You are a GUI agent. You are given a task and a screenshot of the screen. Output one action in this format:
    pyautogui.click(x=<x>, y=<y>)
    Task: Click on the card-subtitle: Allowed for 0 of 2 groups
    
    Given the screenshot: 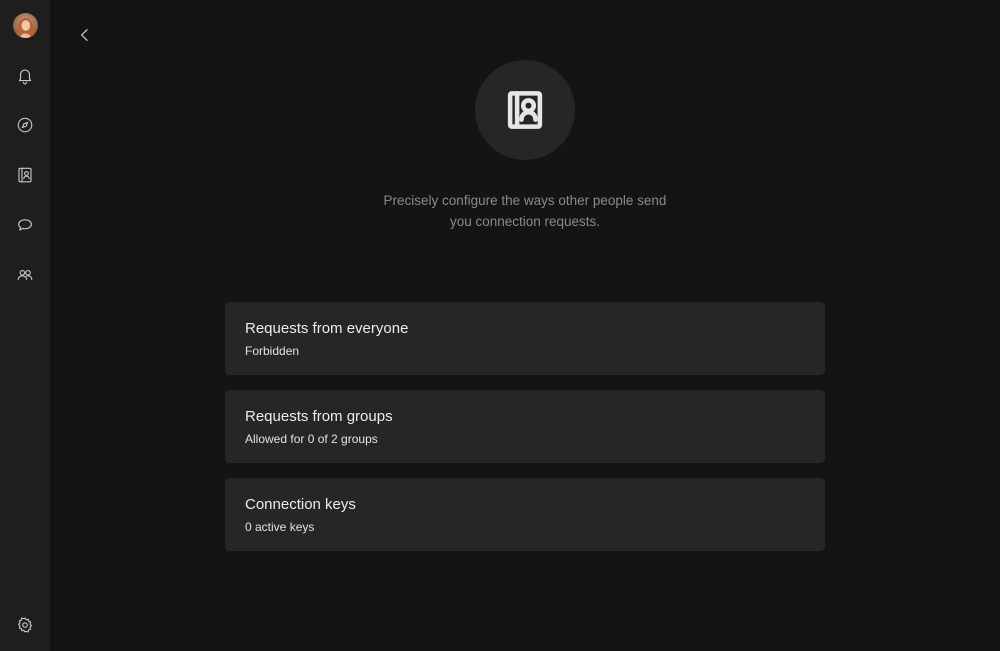 What is the action you would take?
    pyautogui.click(x=311, y=439)
    